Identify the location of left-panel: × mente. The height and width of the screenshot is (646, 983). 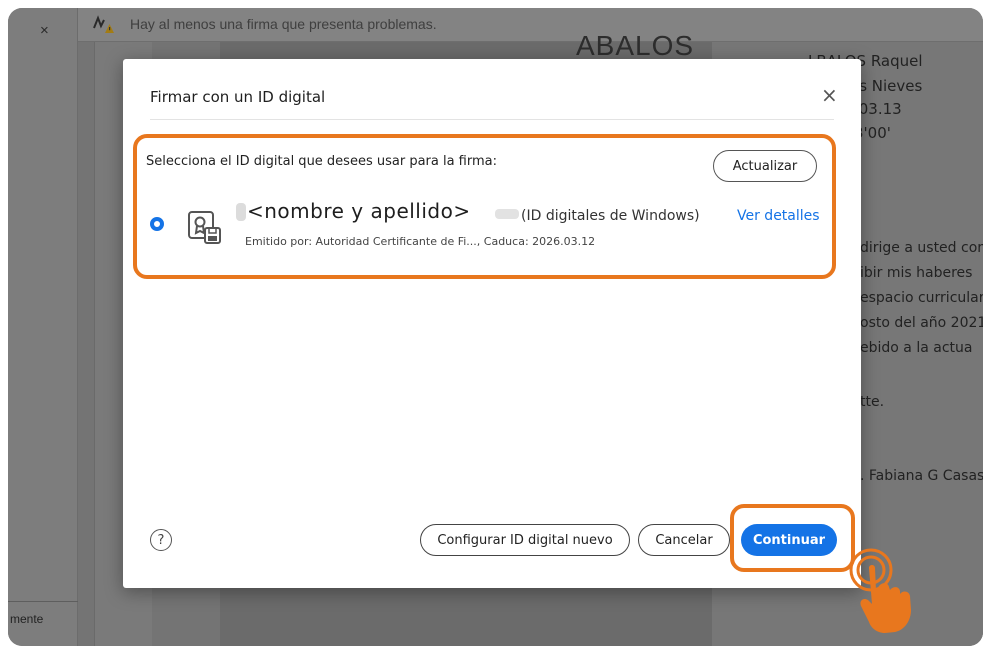
(43, 327).